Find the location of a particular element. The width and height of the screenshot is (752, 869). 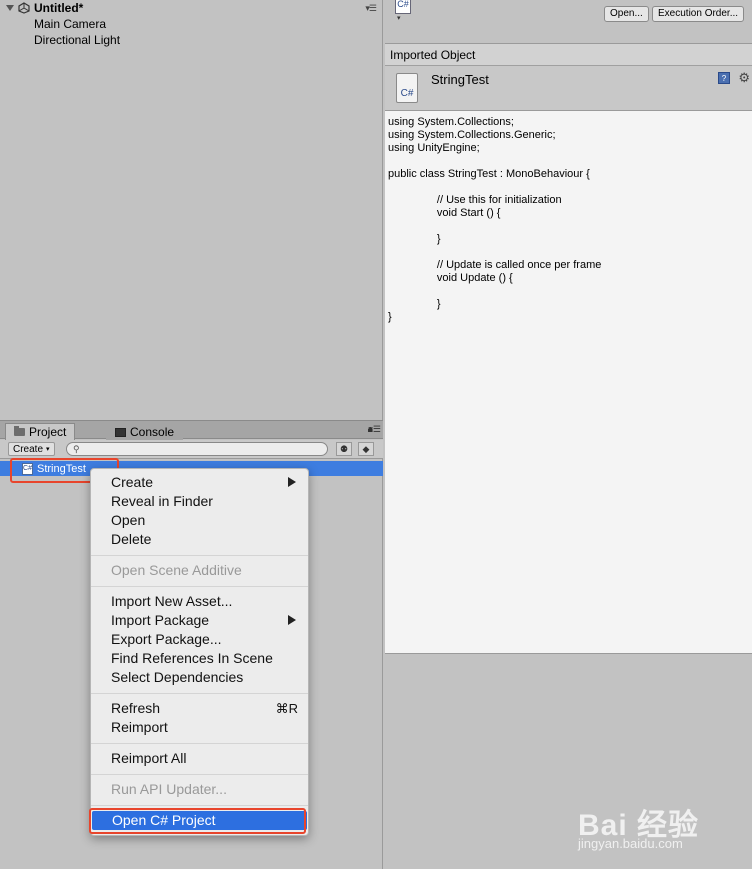

gear-icon: ⚙ is located at coordinates (744, 78).